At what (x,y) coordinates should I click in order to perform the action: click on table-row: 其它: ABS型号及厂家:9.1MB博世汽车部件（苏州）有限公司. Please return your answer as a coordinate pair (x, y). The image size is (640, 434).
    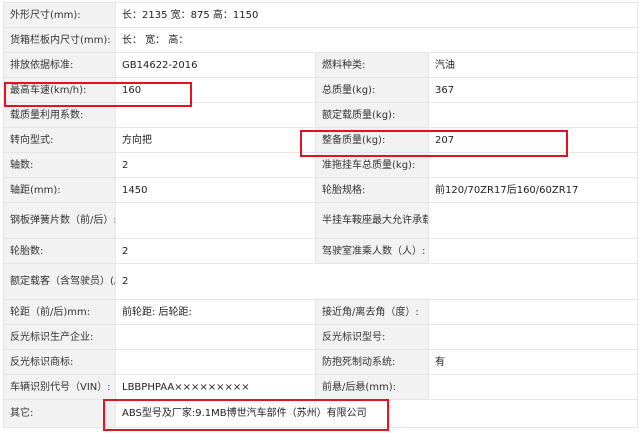
    Looking at the image, I should click on (320, 413).